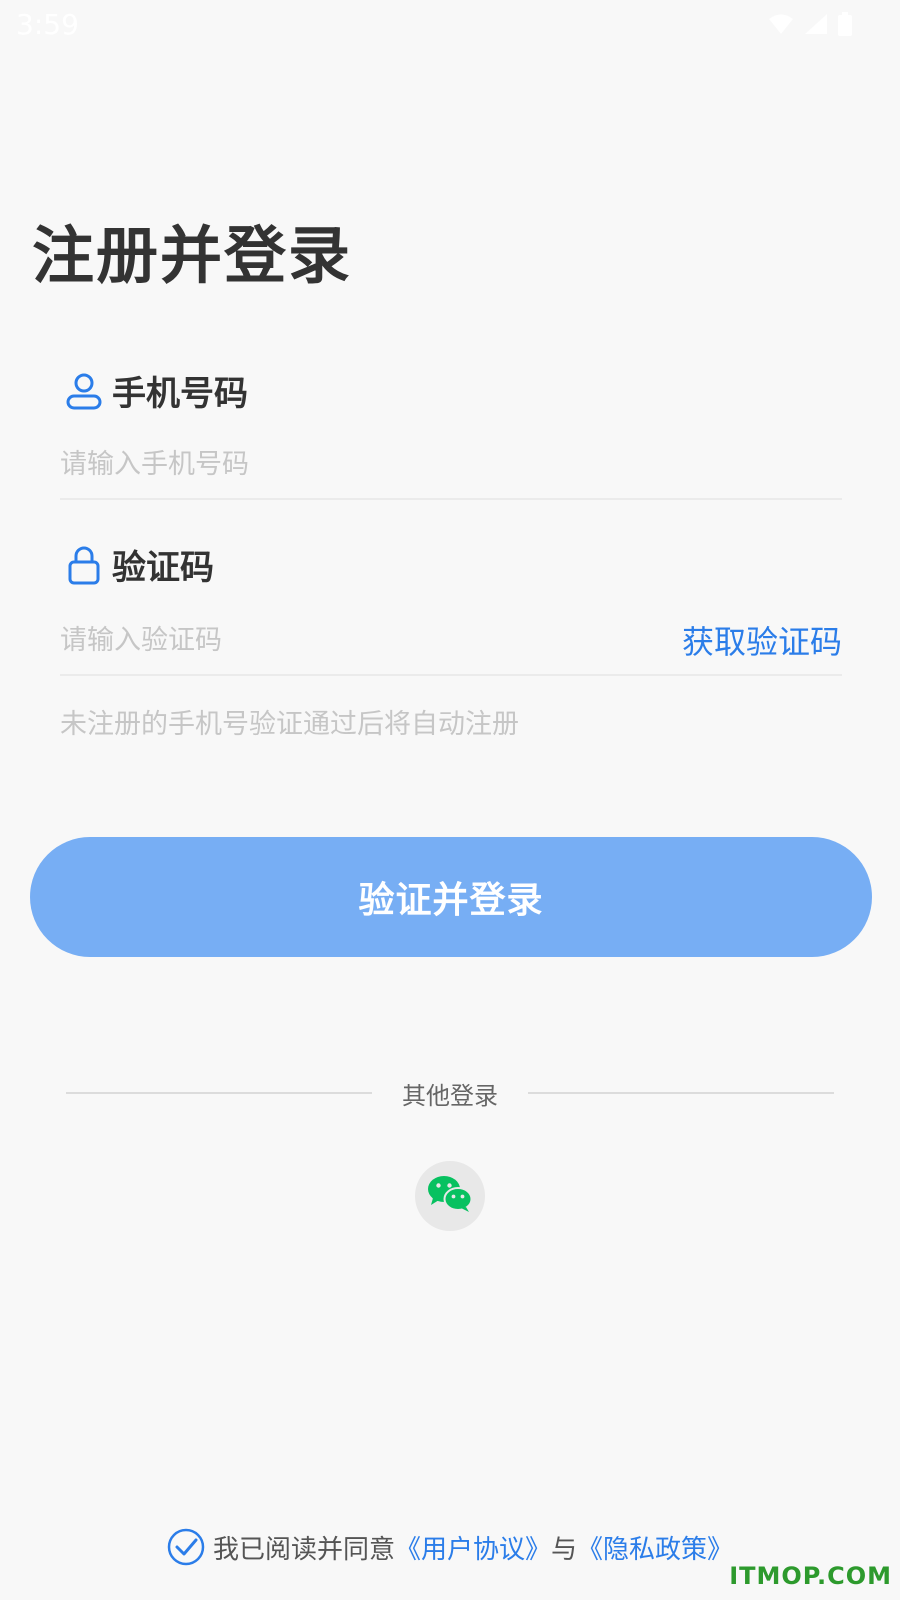  What do you see at coordinates (762, 640) in the screenshot?
I see `get-code-button: 获取验证码` at bounding box center [762, 640].